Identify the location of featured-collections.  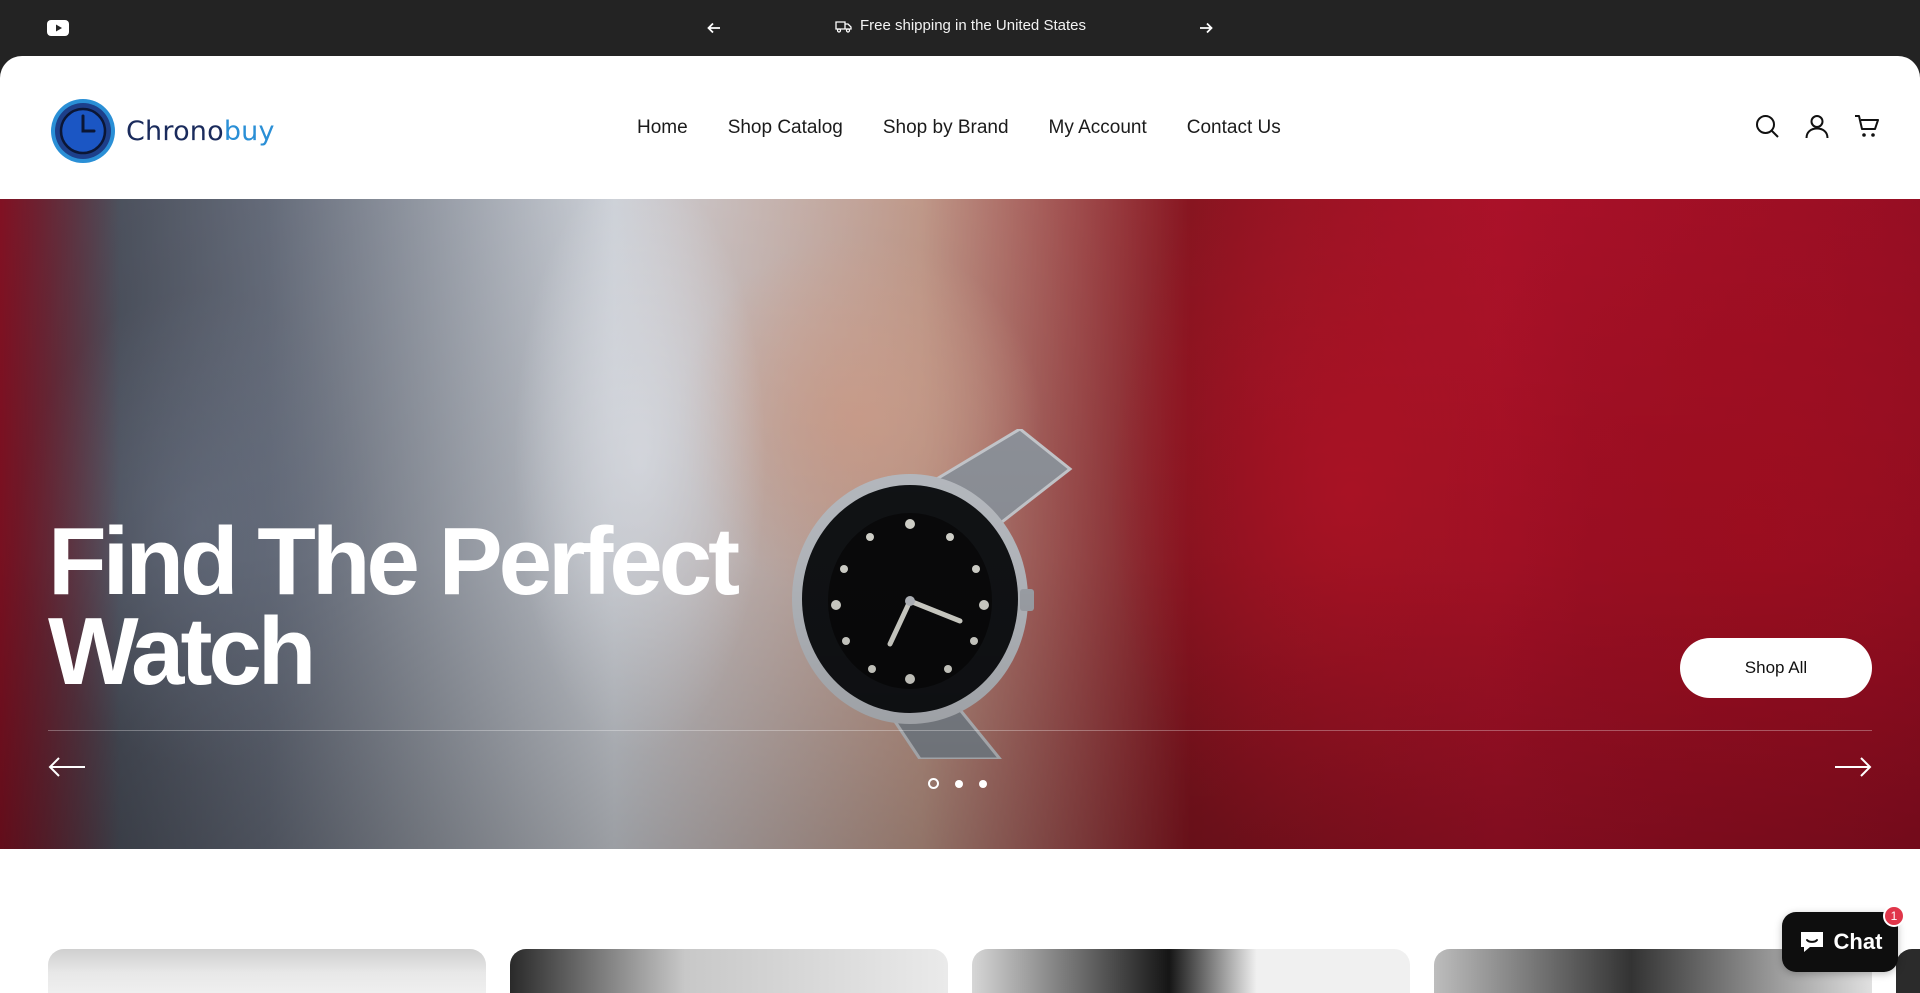
(960, 921).